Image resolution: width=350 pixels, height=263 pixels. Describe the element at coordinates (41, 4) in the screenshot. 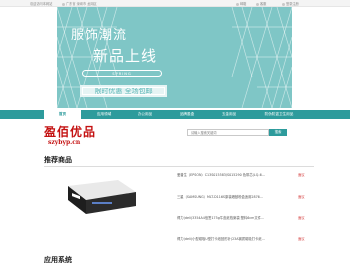

I see `welcome-text: 欢迎访问本网站` at that location.